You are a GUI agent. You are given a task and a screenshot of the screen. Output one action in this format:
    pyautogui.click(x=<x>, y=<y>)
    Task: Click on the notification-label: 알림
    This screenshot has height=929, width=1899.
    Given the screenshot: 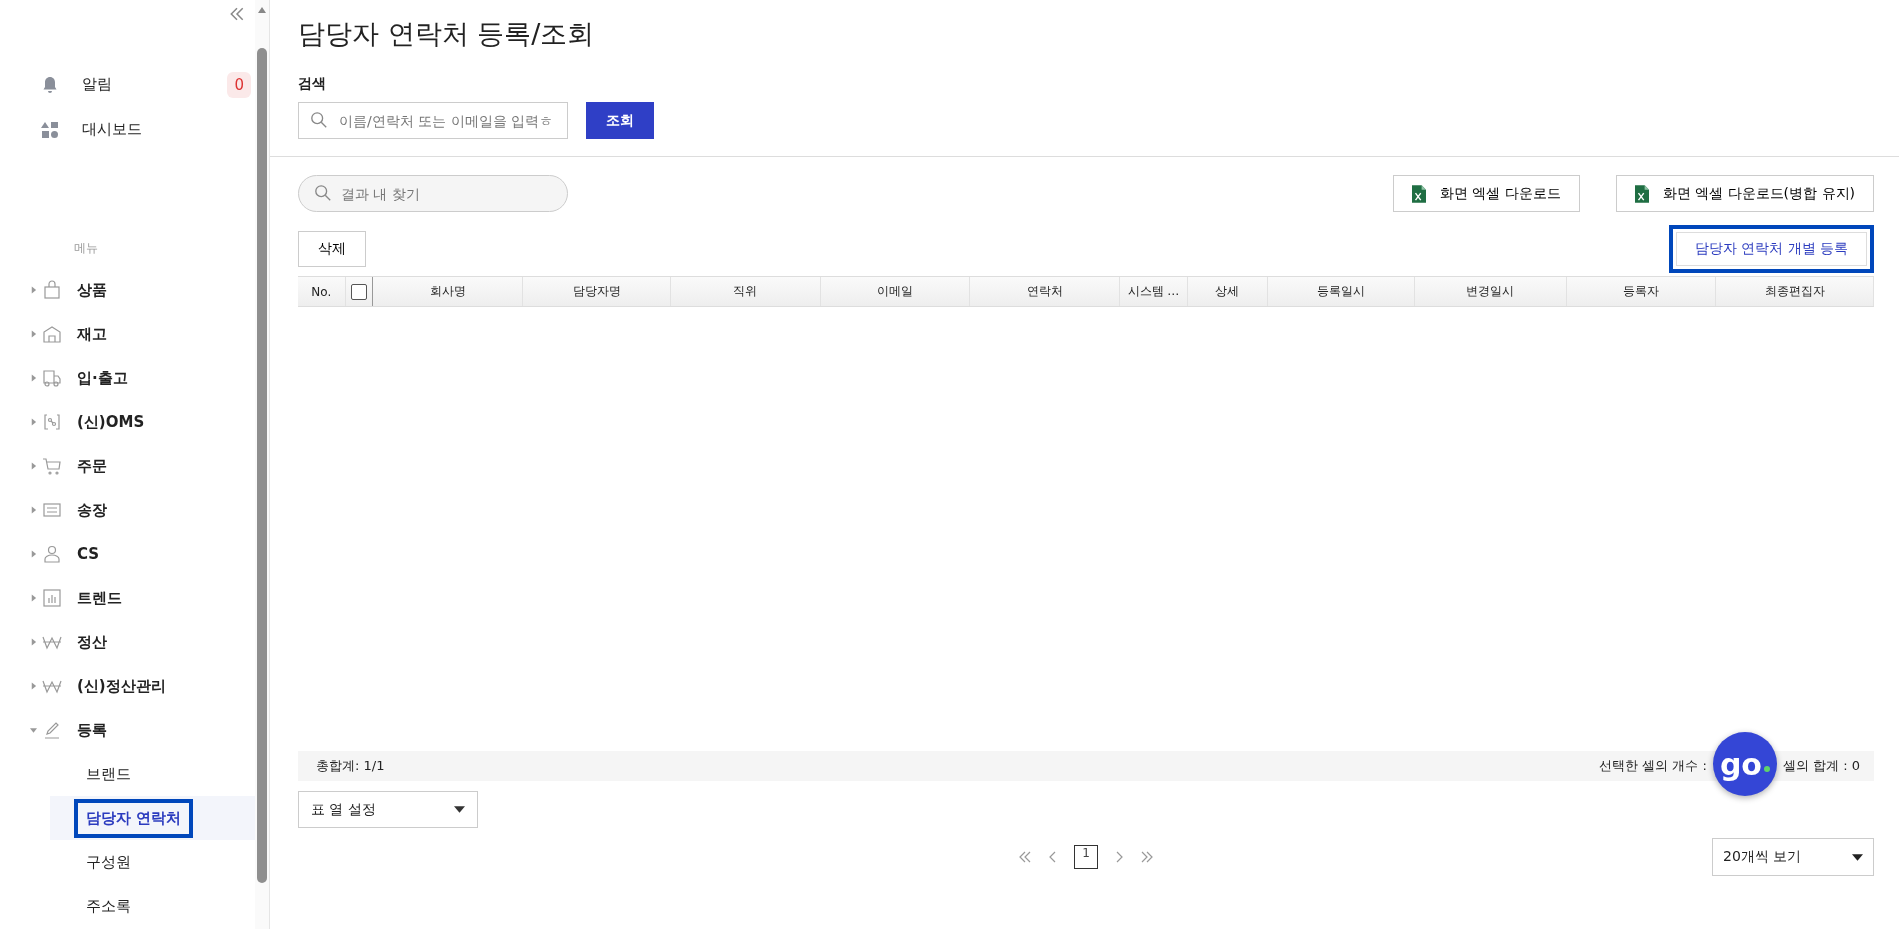 What is the action you would take?
    pyautogui.click(x=97, y=84)
    